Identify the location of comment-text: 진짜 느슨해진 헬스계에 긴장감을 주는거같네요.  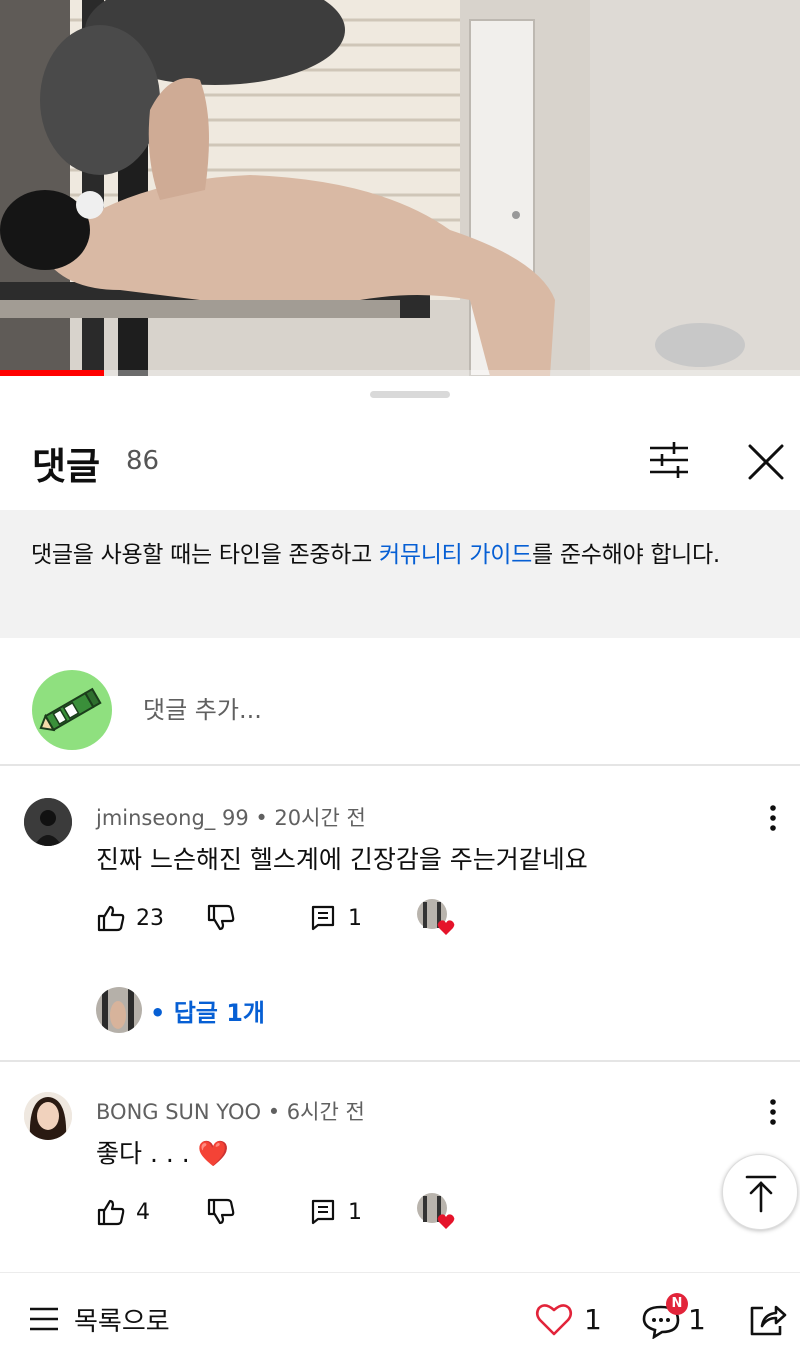
(342, 859).